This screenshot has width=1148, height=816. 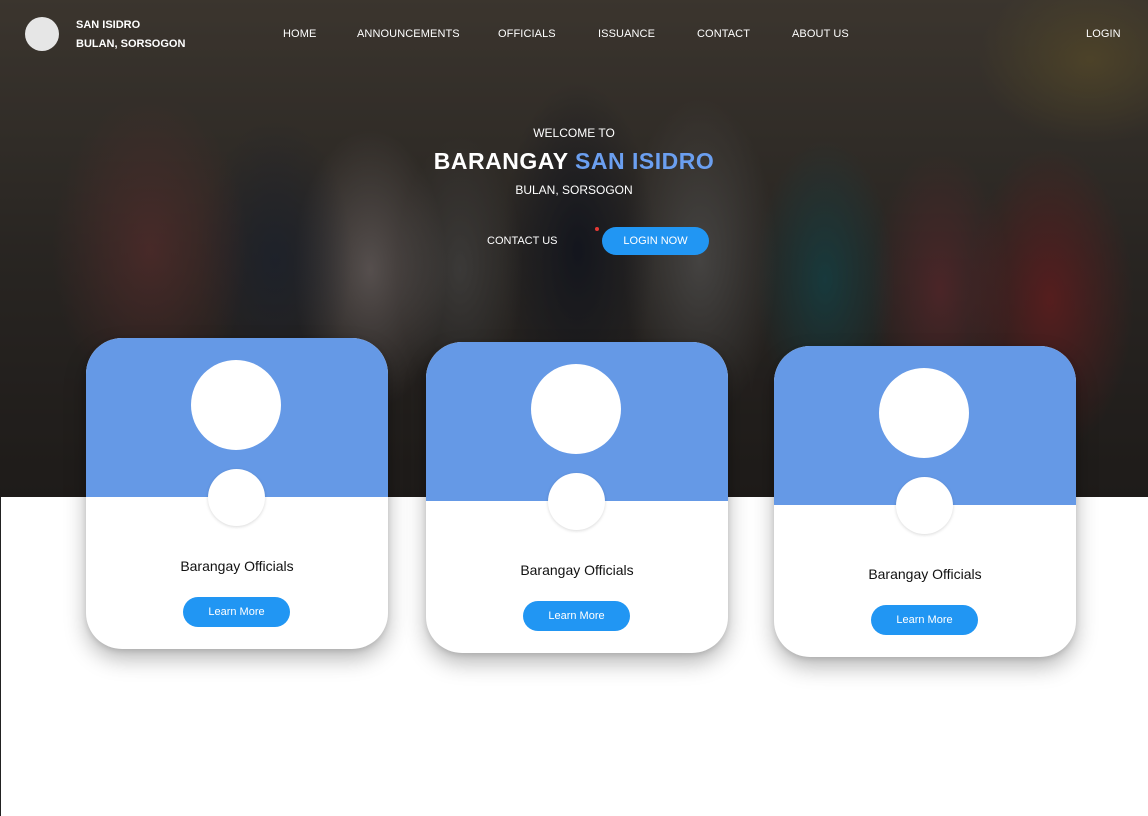 I want to click on nav-contact: CONTACT, so click(x=723, y=34).